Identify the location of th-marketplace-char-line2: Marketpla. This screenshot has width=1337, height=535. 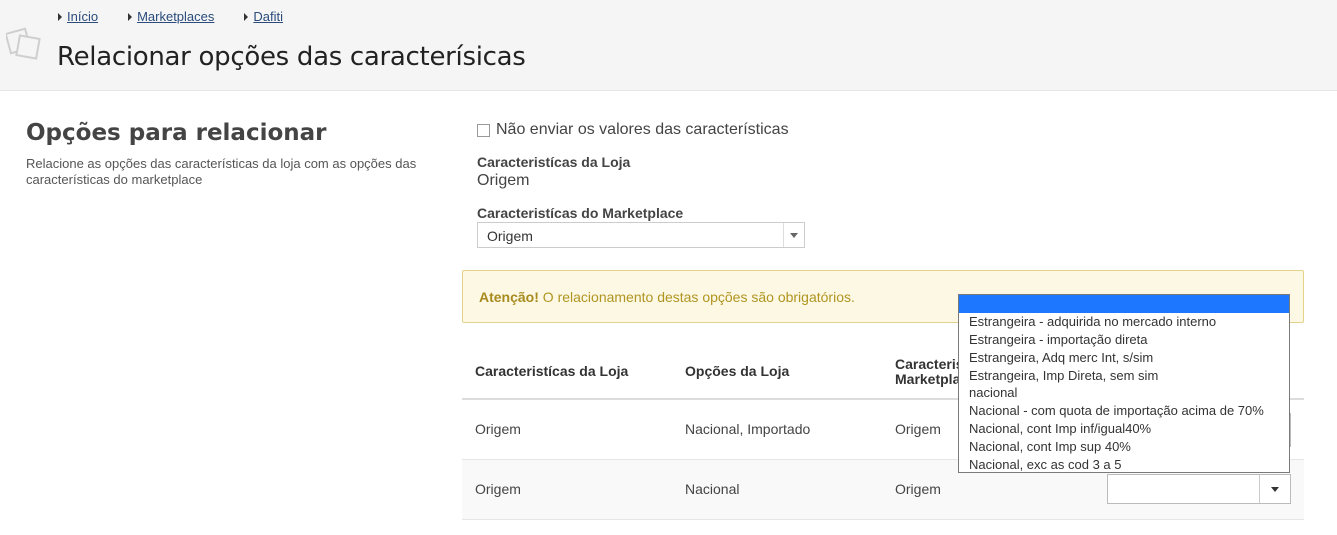
(928, 379).